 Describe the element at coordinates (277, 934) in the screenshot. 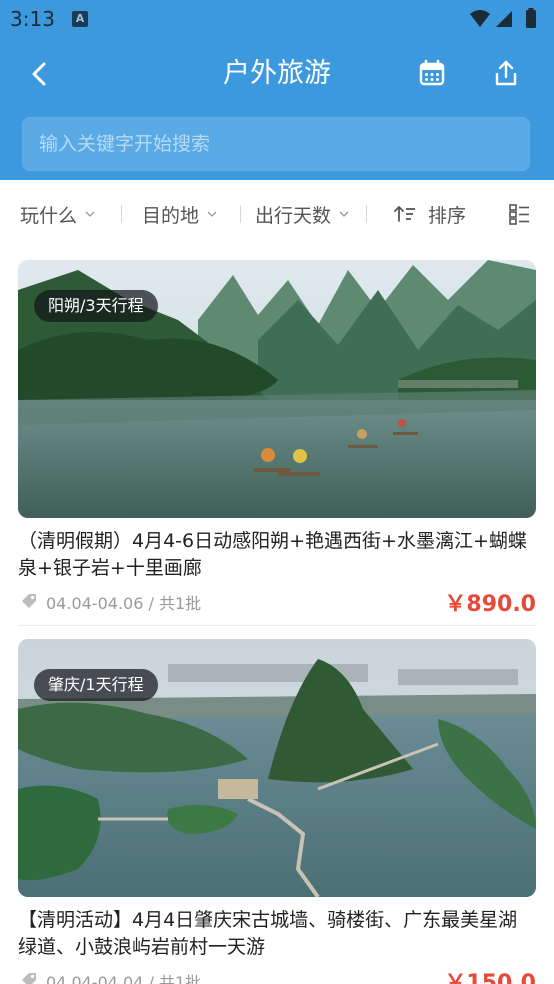

I see `trip-title: 【清明活动】4月4日肇庆宋古城墙、骑楼街、广东最美星湖绿道、小鼓浪屿岩前村一天游` at that location.